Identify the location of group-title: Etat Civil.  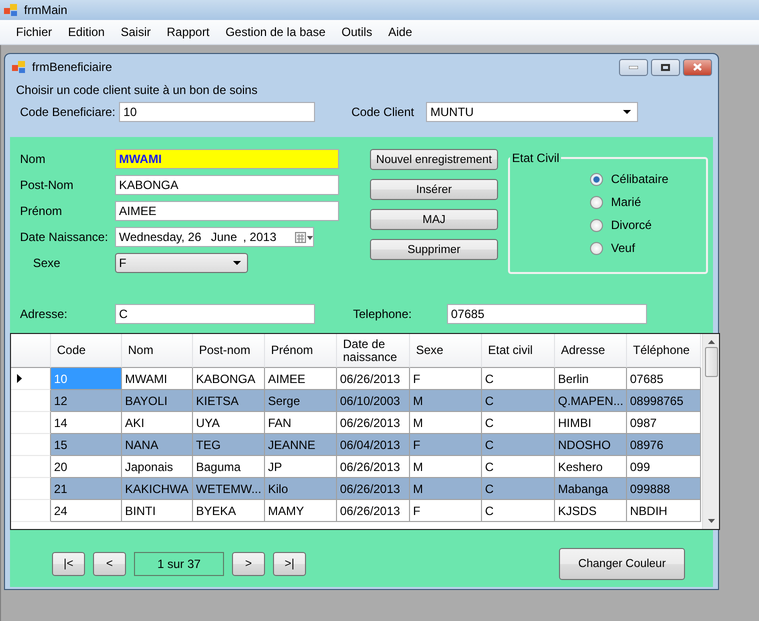
(535, 158).